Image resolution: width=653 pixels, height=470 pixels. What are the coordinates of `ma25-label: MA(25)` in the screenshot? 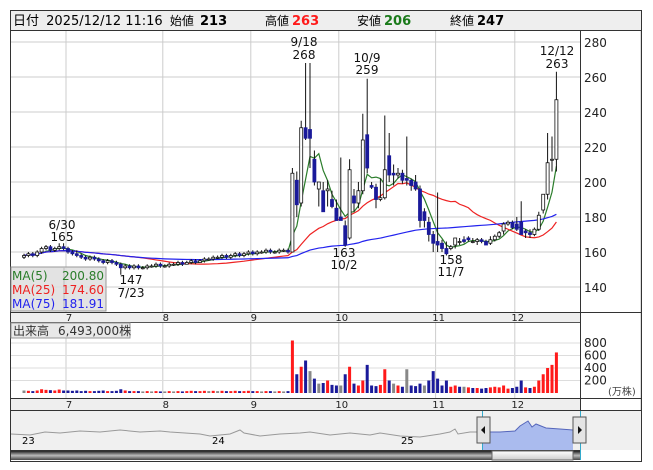 It's located at (33, 290).